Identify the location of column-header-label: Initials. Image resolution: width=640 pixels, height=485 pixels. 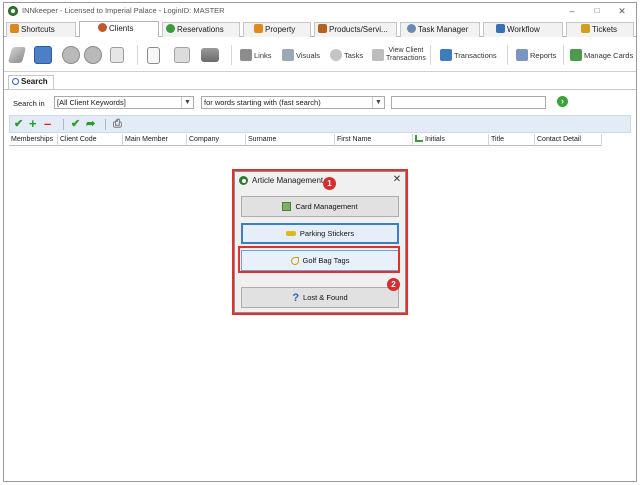
(435, 139).